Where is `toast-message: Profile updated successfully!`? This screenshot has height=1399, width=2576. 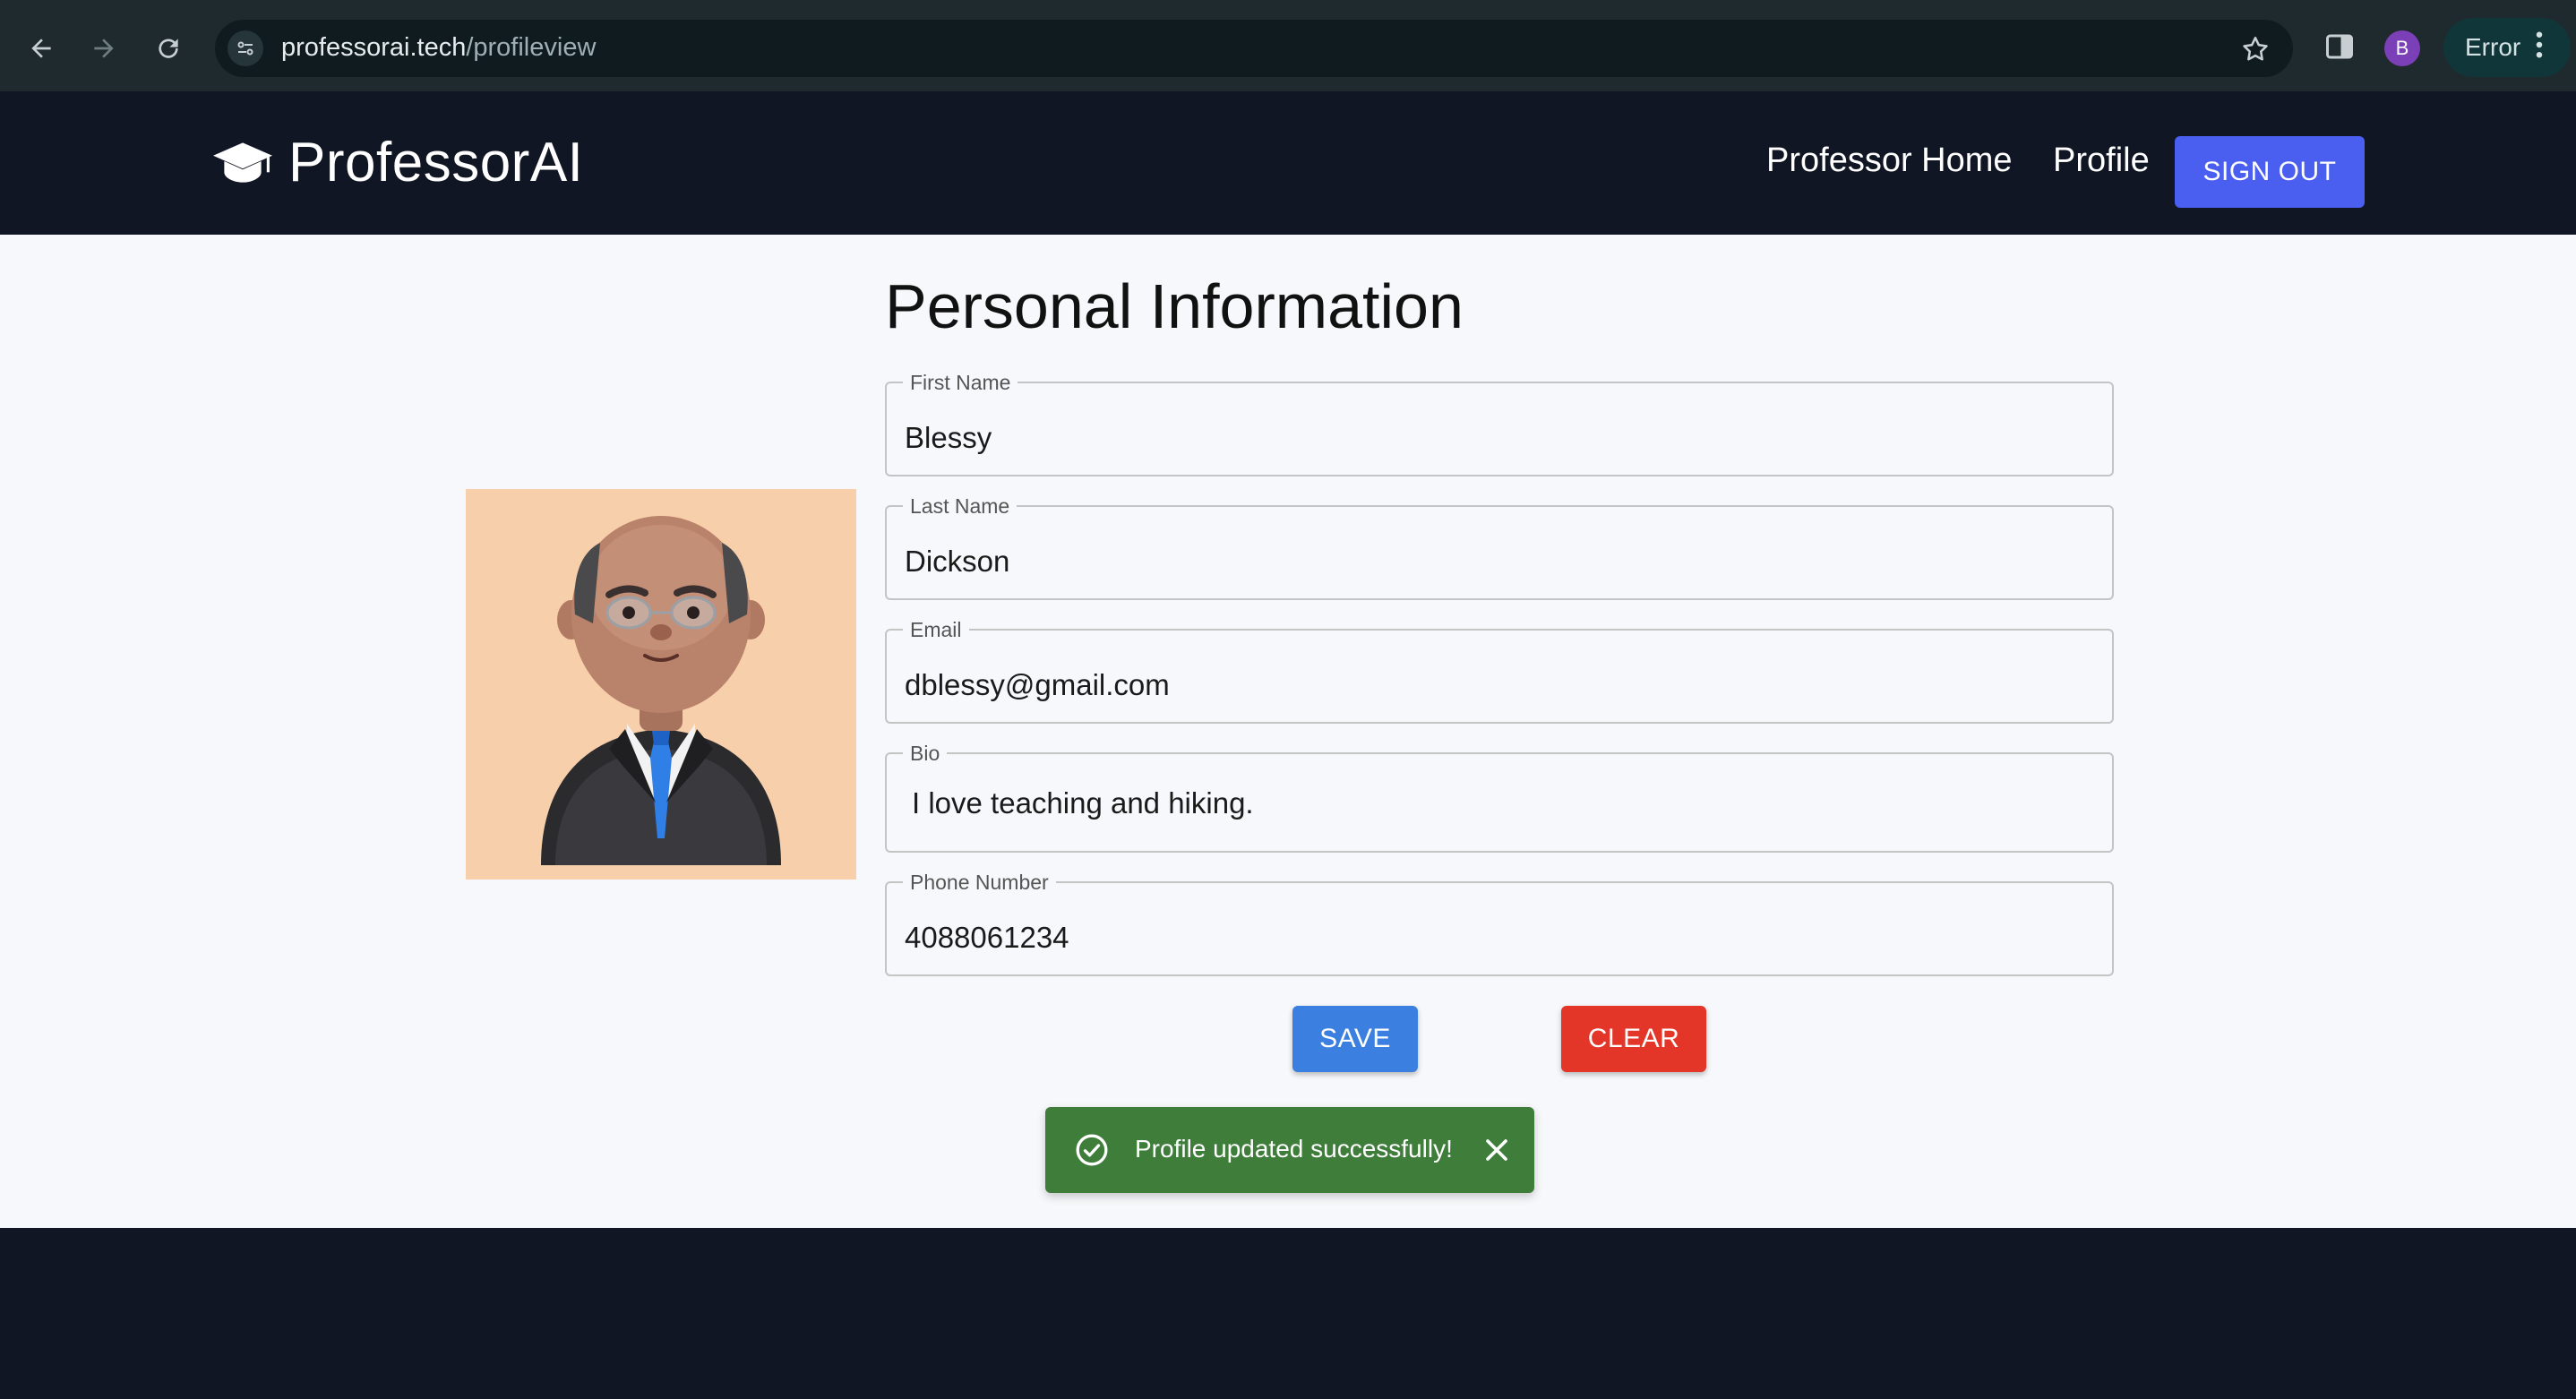 toast-message: Profile updated successfully! is located at coordinates (1294, 1149).